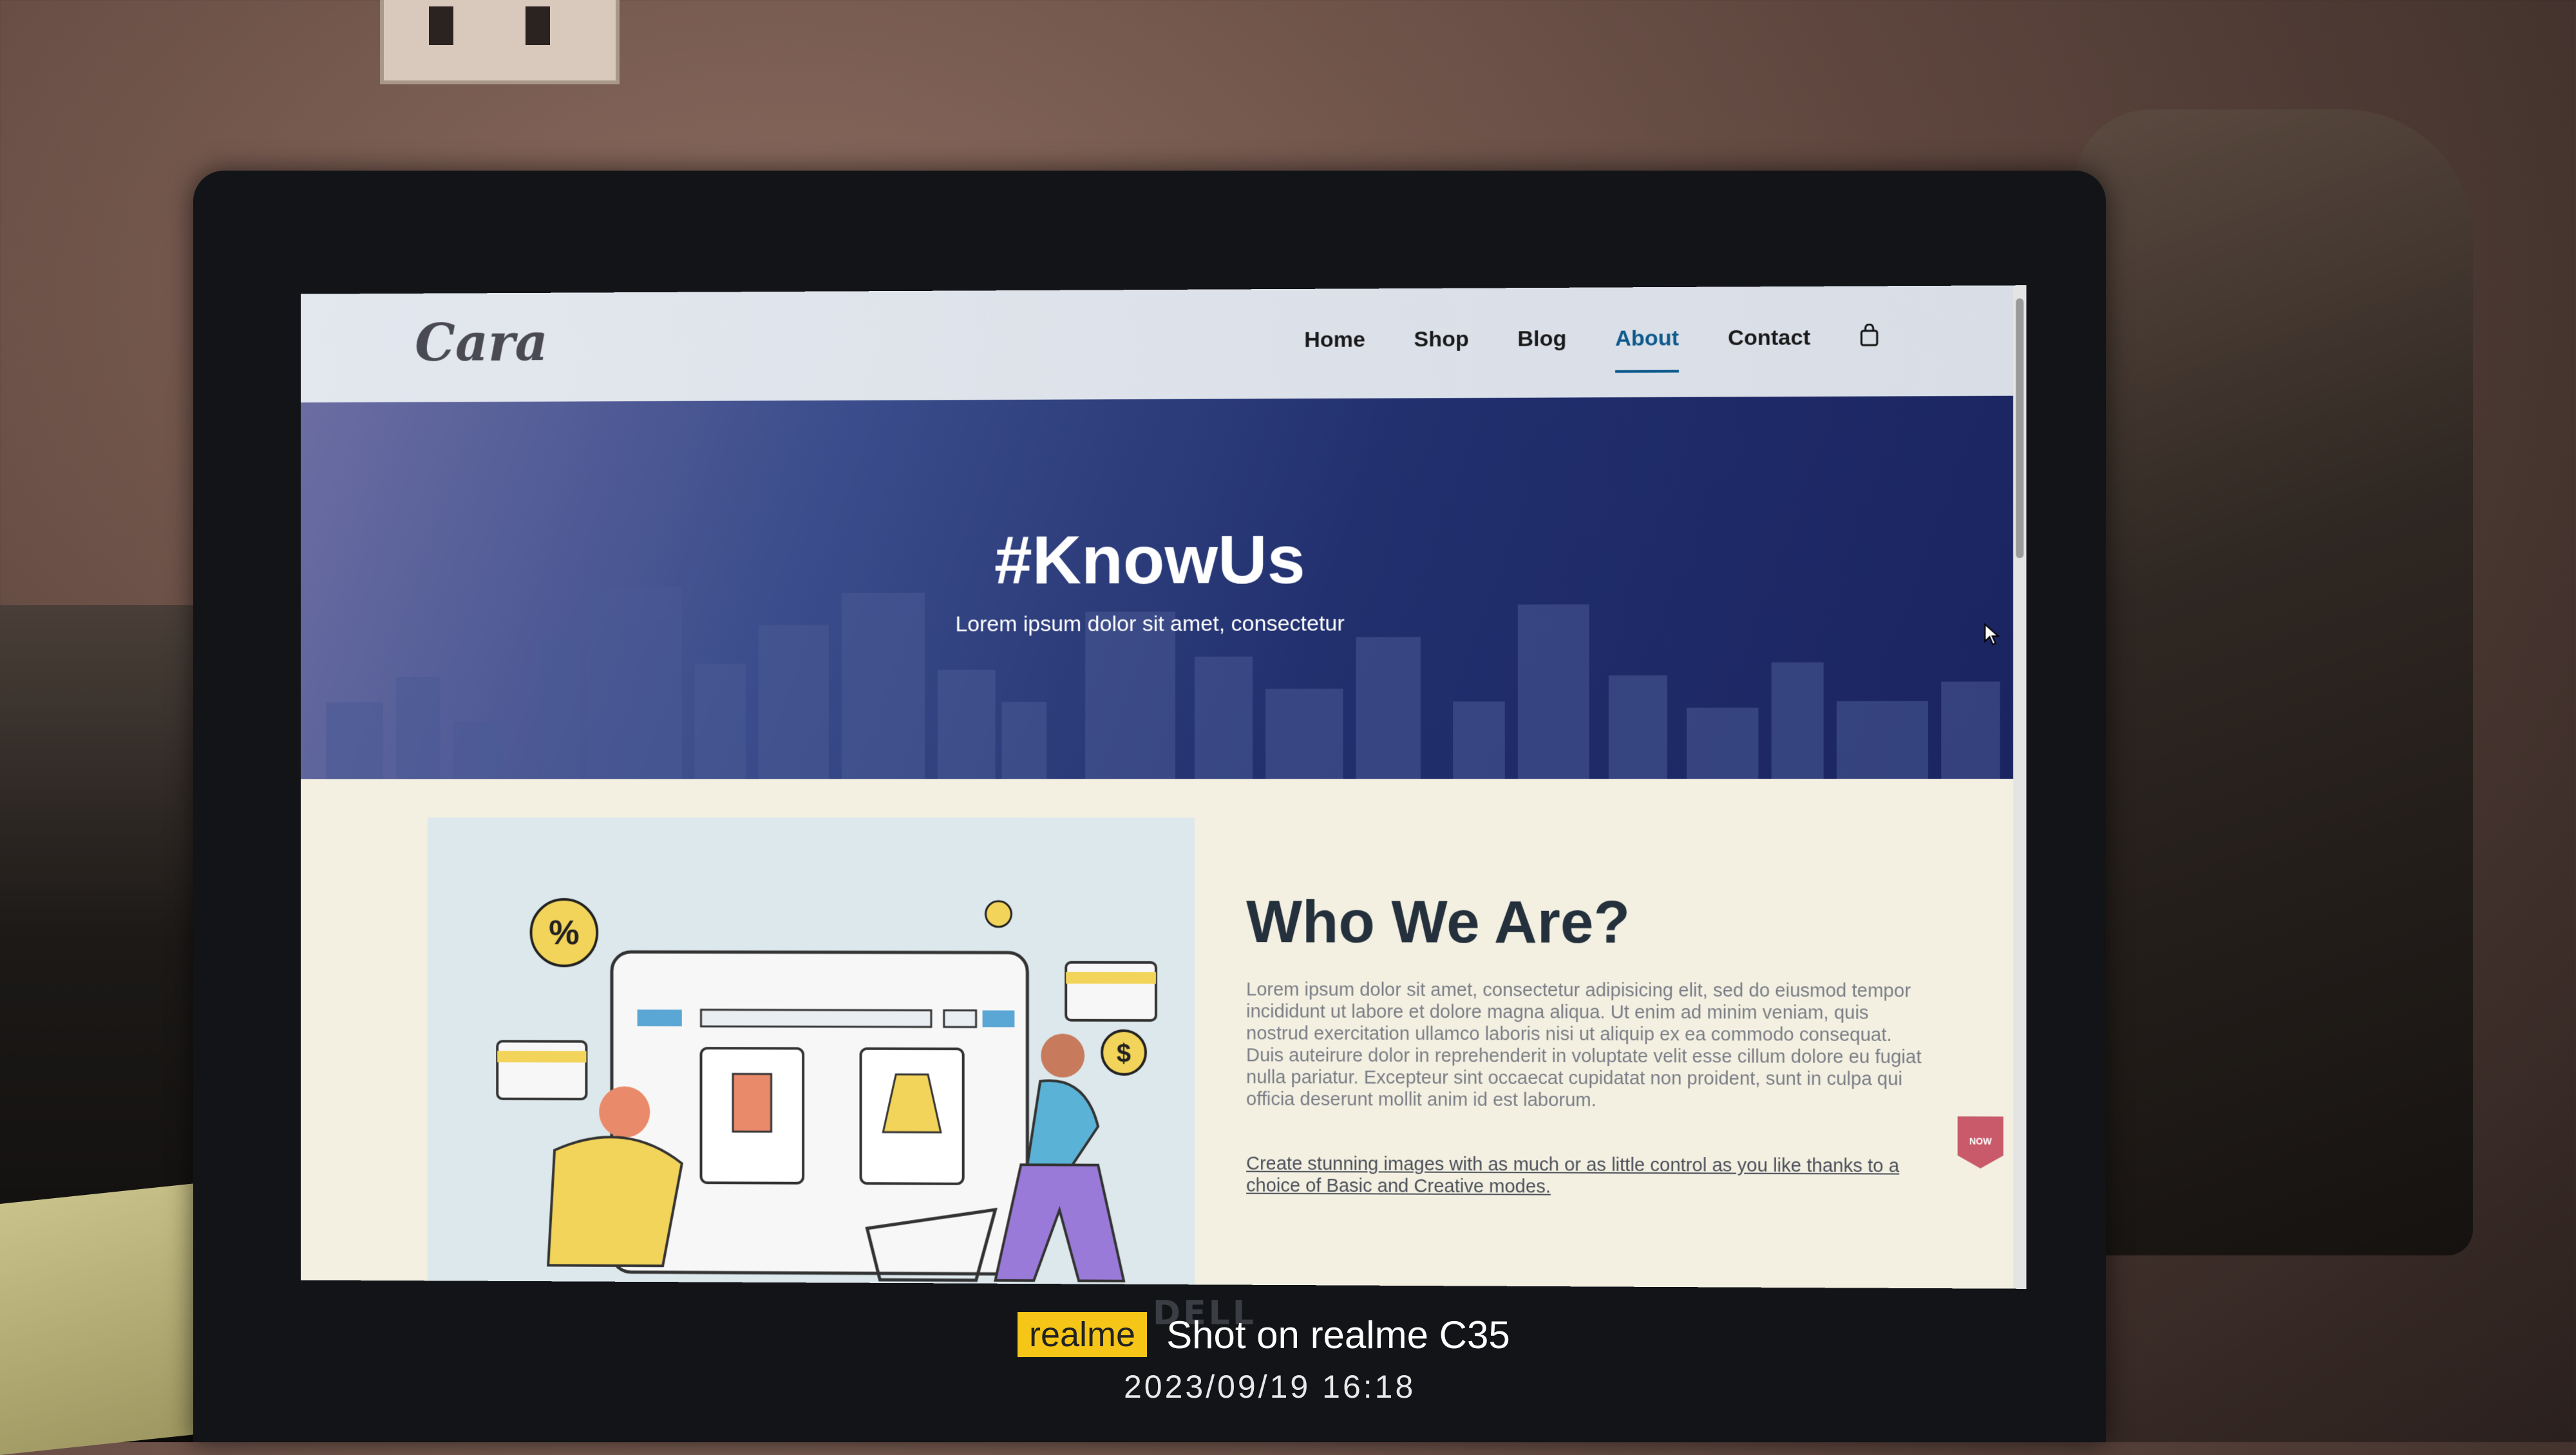  What do you see at coordinates (2273, 682) in the screenshot?
I see `background-mirror` at bounding box center [2273, 682].